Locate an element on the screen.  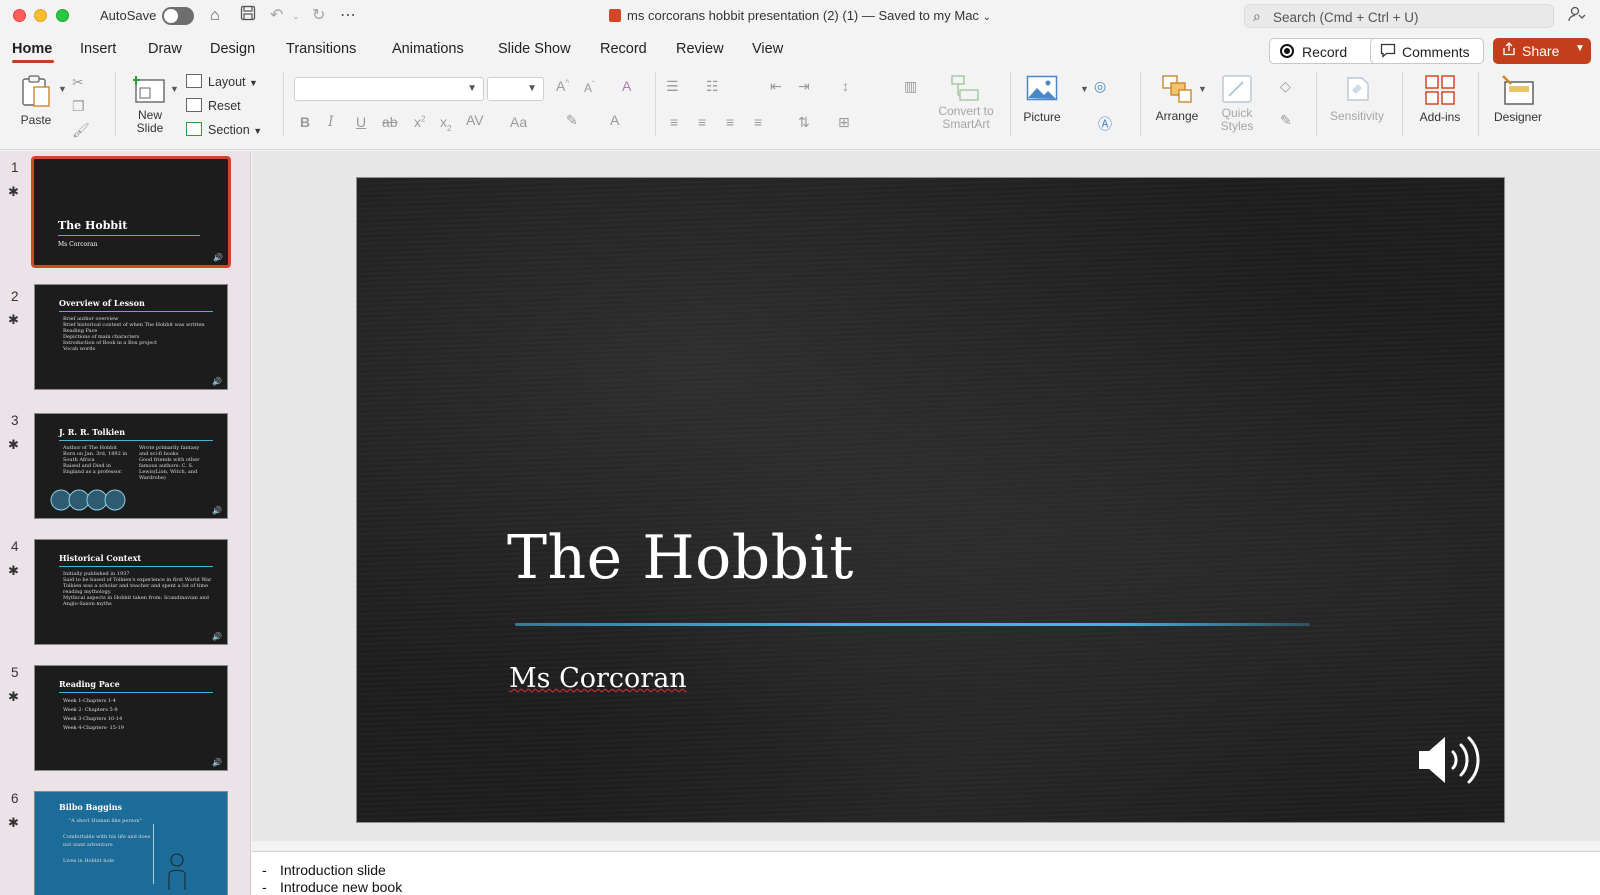
shape-fill-icon: ◇ is located at coordinates (1285, 86).